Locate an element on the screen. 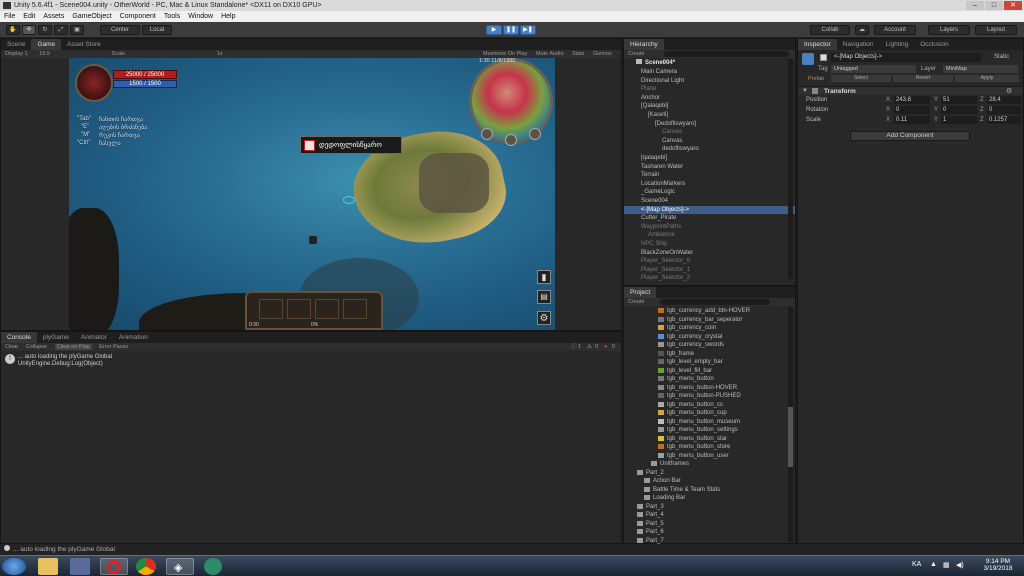 The image size is (1024, 576). project-item: tgb_currency_coin is located at coordinates (709, 328).